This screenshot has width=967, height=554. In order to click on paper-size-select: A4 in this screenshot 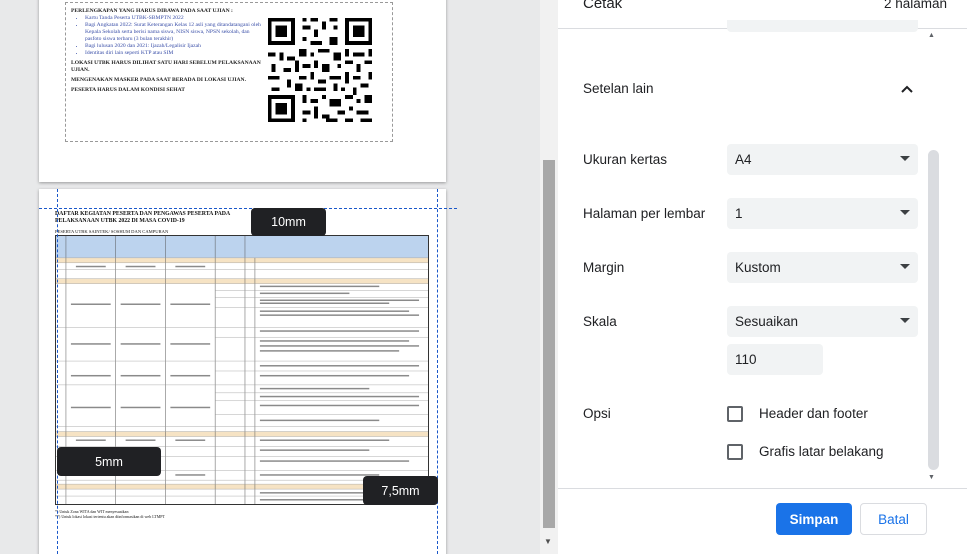, I will do `click(822, 159)`.